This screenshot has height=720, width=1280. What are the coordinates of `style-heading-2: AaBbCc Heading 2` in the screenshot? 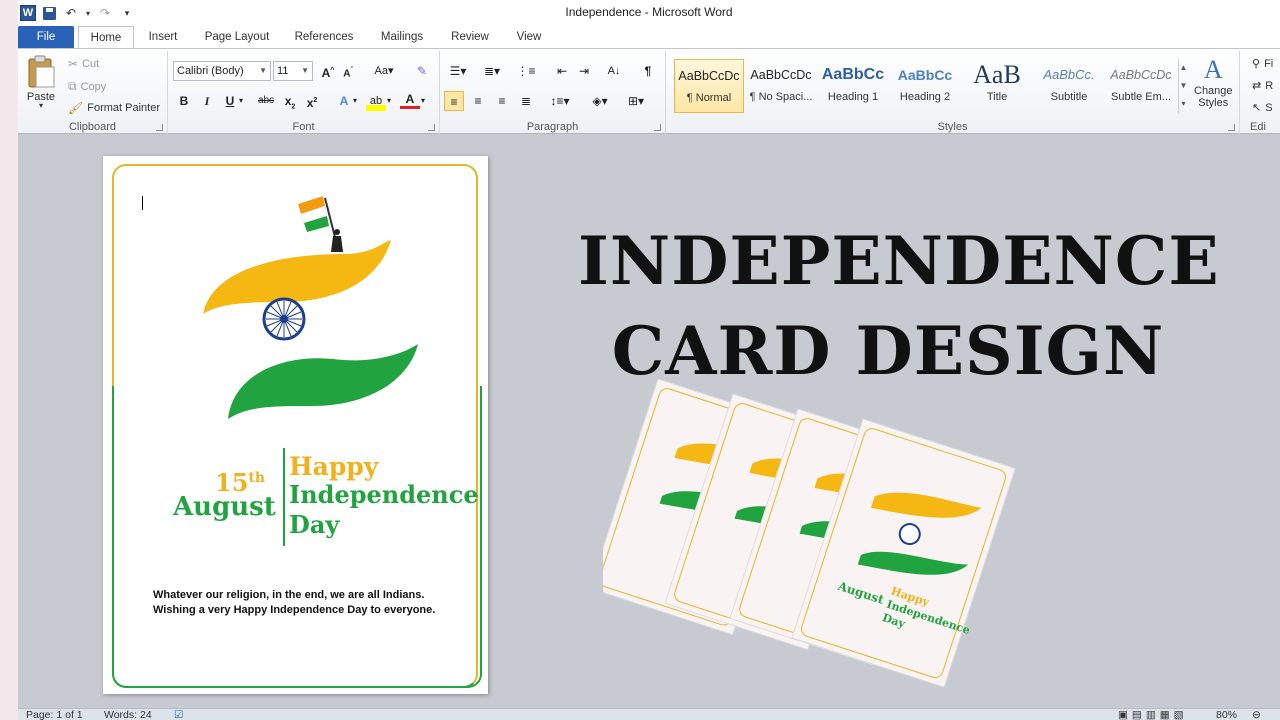 It's located at (925, 86).